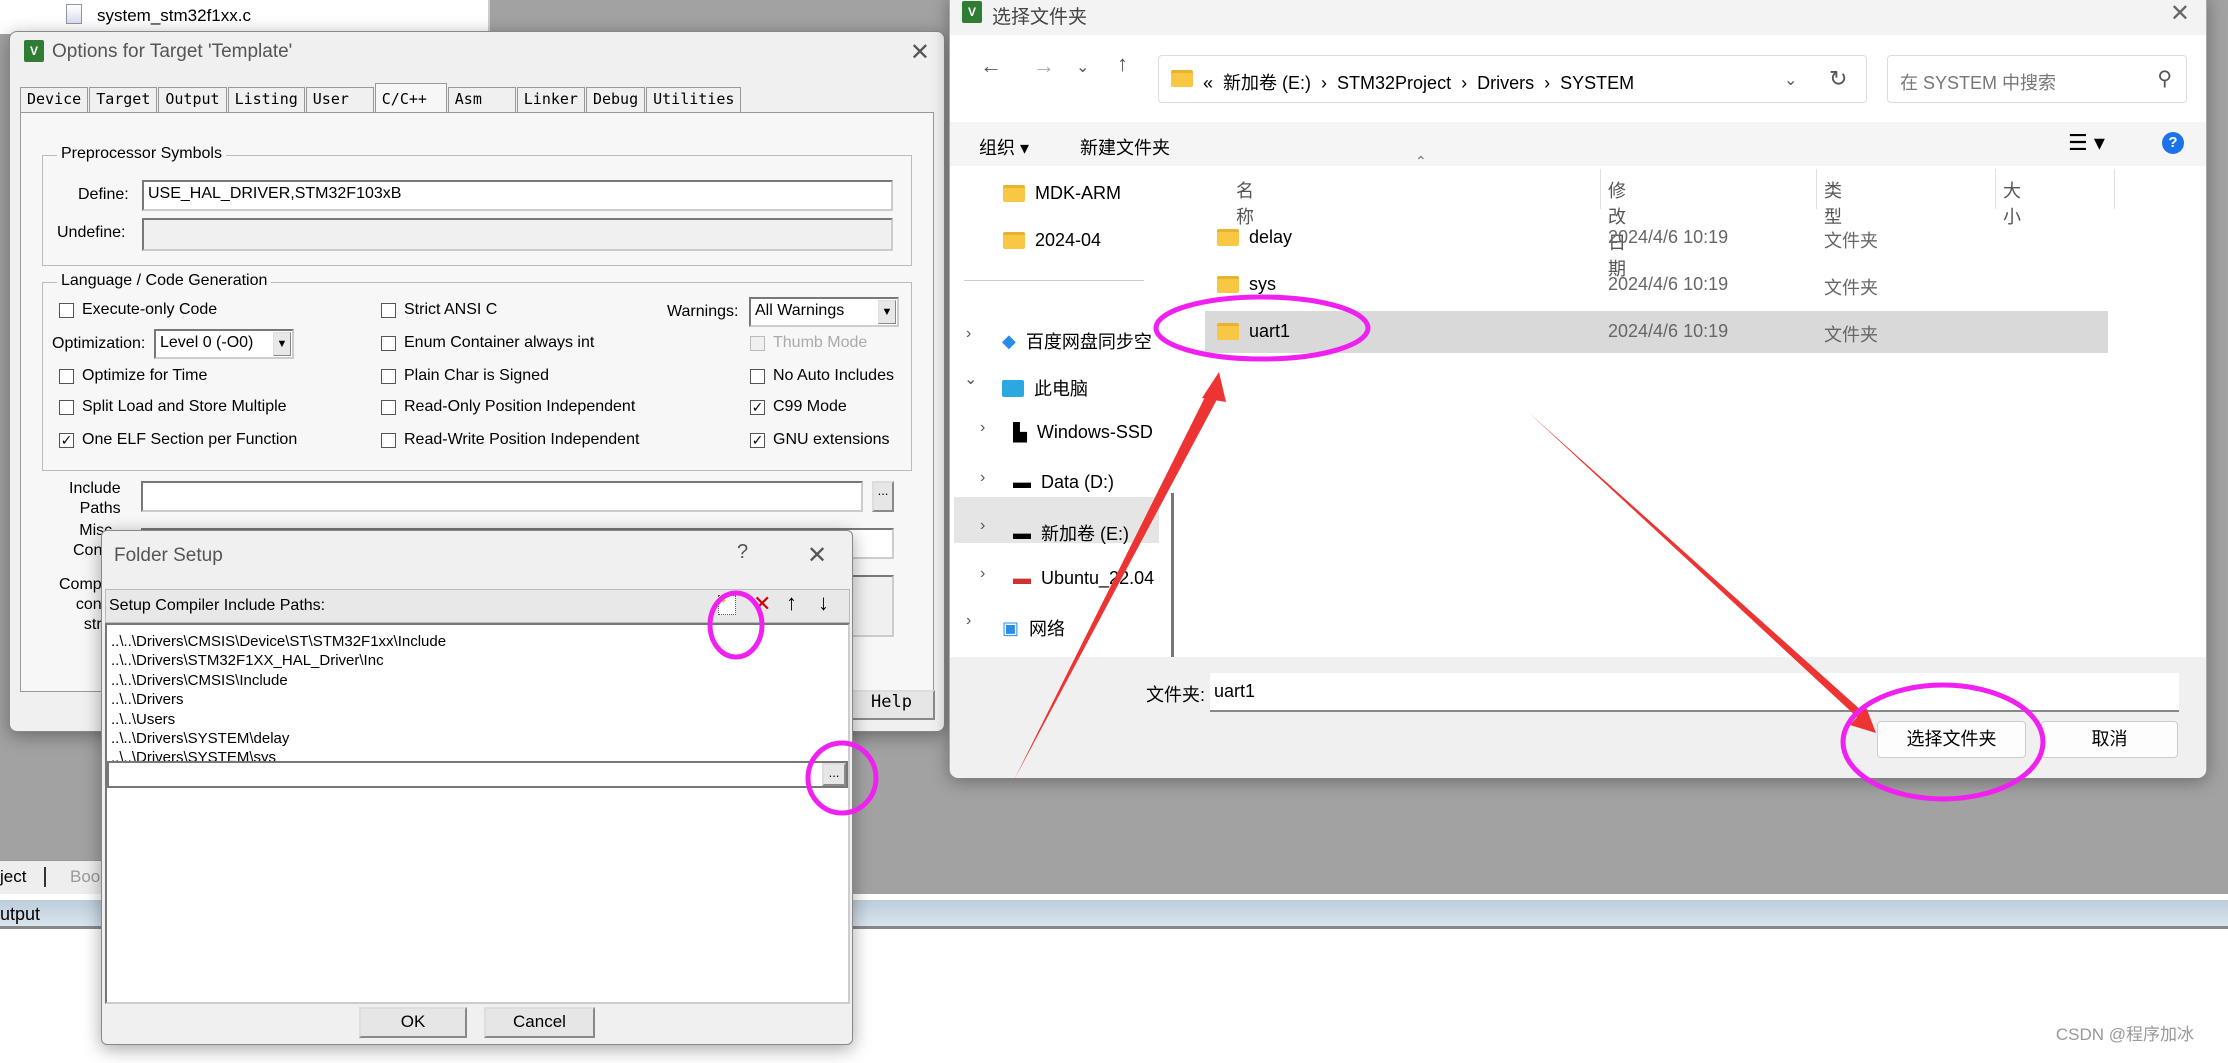 The height and width of the screenshot is (1063, 2228). I want to click on thumb-mode-checkbox: Thumb Mode, so click(808, 343).